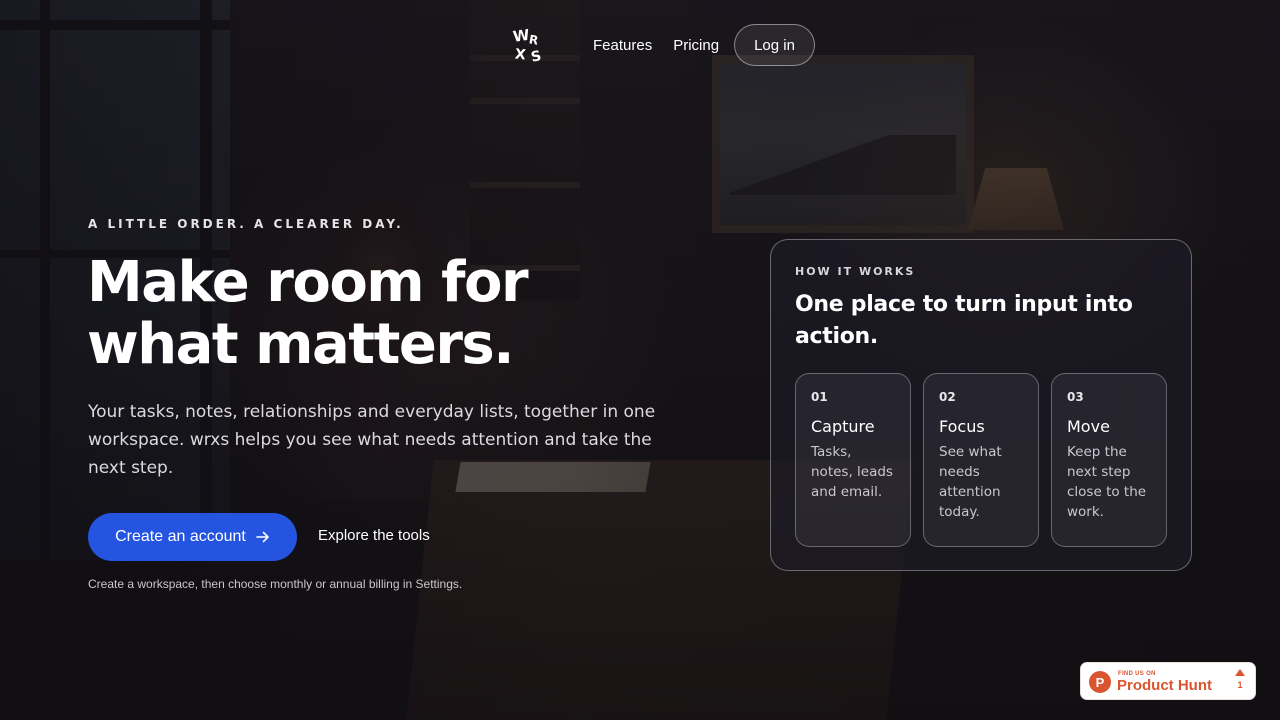  Describe the element at coordinates (947, 397) in the screenshot. I see `step-number: 02` at that location.